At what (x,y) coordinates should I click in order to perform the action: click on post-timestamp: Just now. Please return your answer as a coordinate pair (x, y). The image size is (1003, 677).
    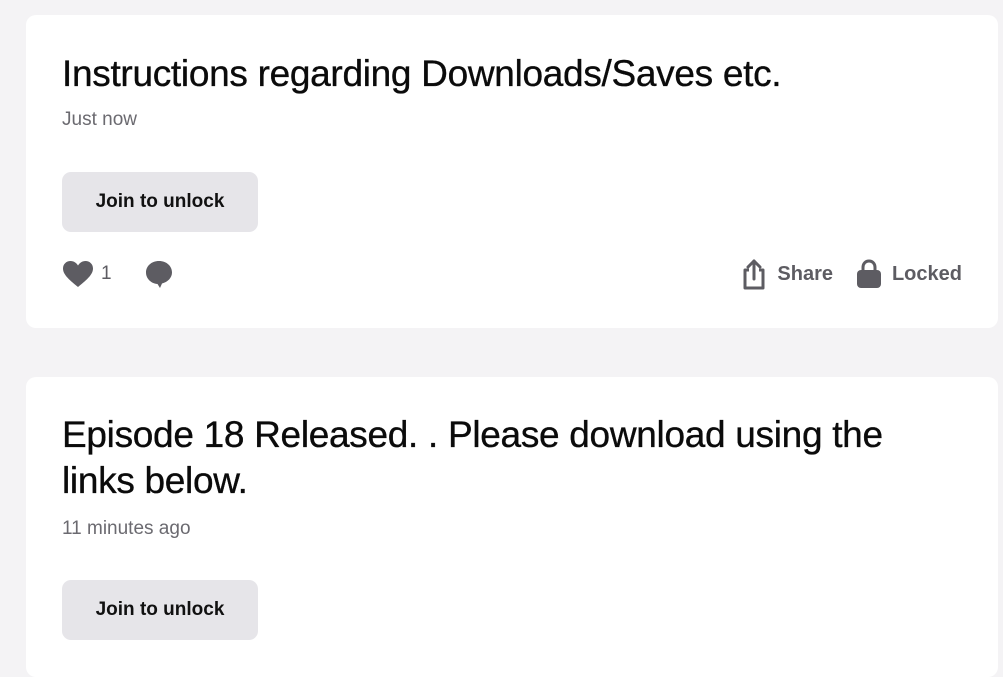
    Looking at the image, I should click on (99, 119).